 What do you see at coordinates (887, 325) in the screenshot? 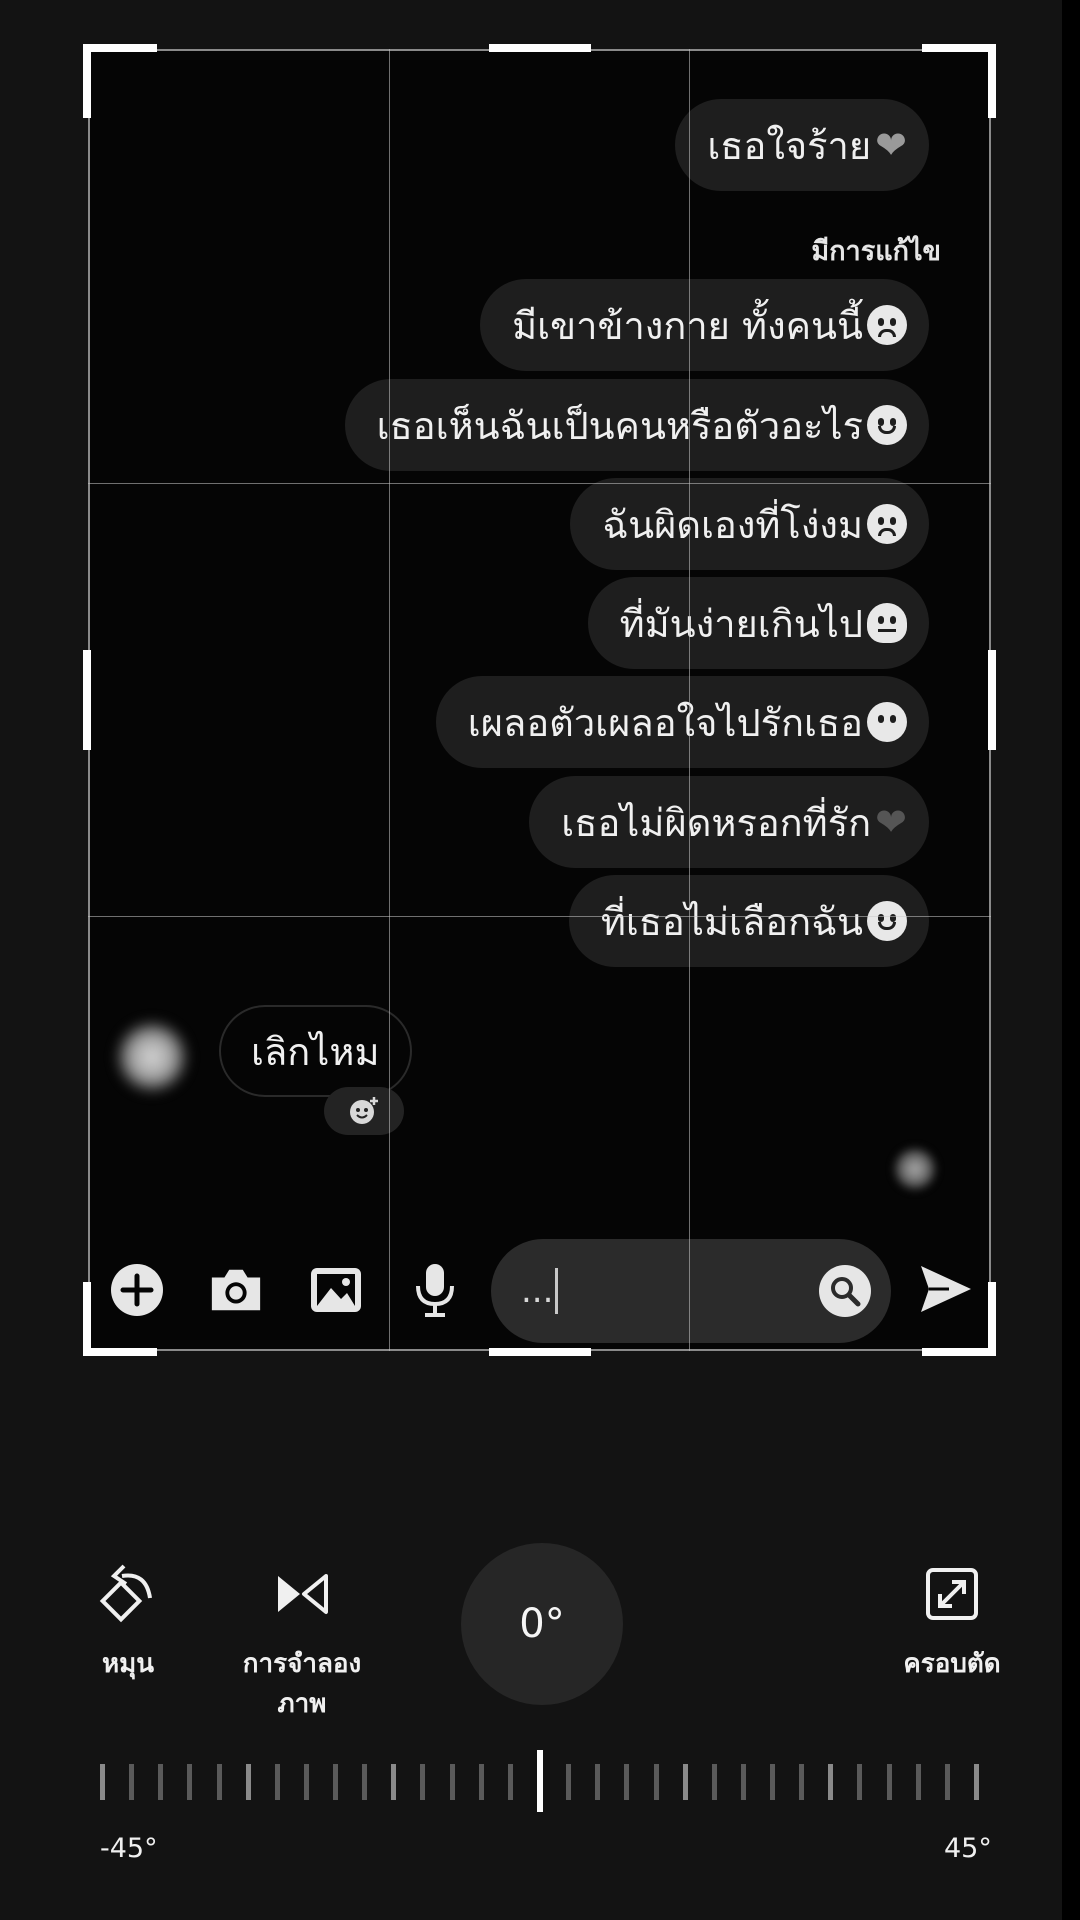
I see `upside-down-face-icon` at bounding box center [887, 325].